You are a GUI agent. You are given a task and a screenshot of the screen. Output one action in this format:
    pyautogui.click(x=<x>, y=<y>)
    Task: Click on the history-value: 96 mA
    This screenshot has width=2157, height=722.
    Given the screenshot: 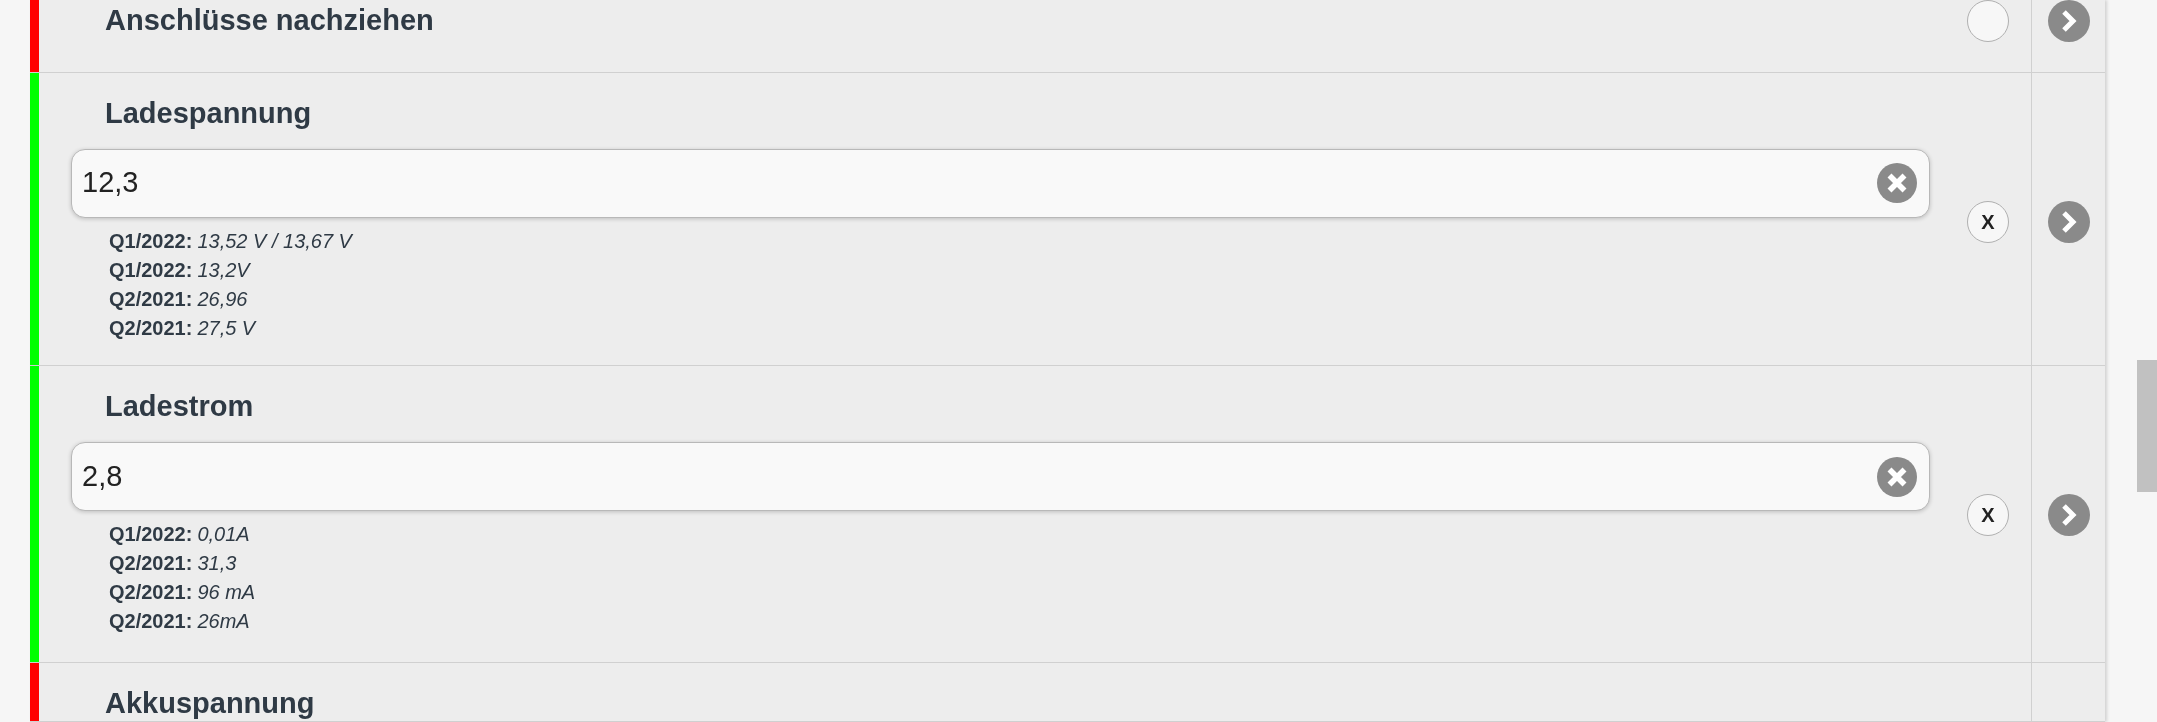 What is the action you would take?
    pyautogui.click(x=226, y=593)
    